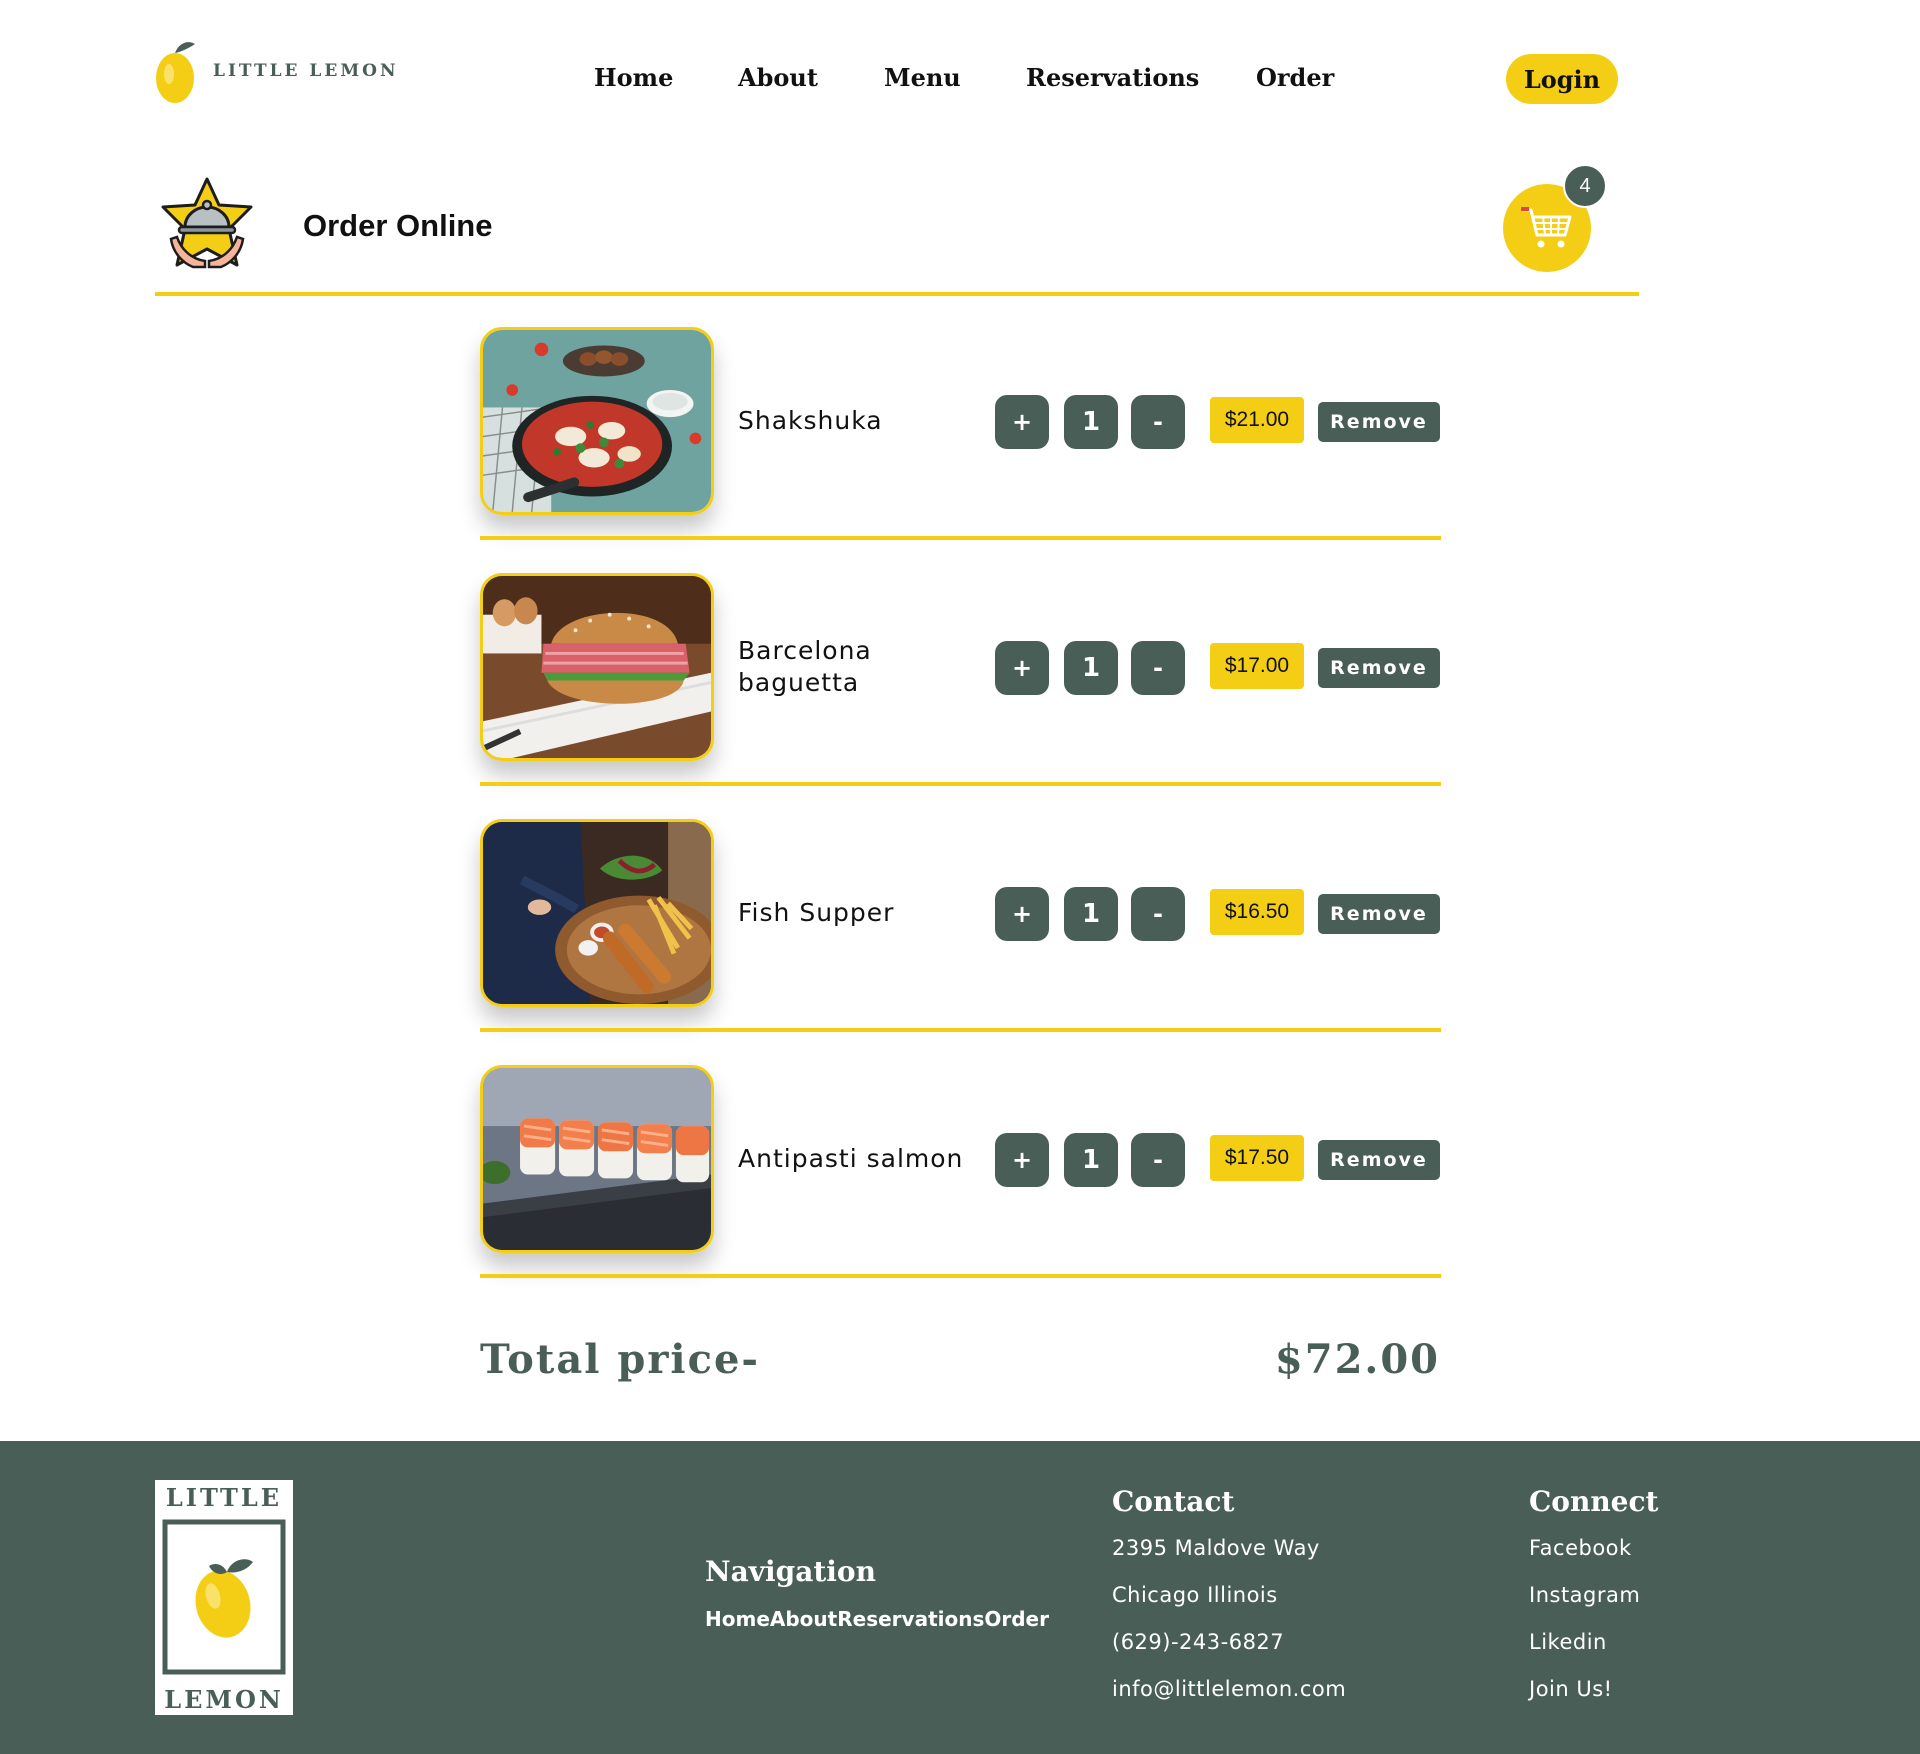 This screenshot has height=1754, width=1920. Describe the element at coordinates (1216, 1548) in the screenshot. I see `footer-contact-address: 2395 Maldove Way` at that location.